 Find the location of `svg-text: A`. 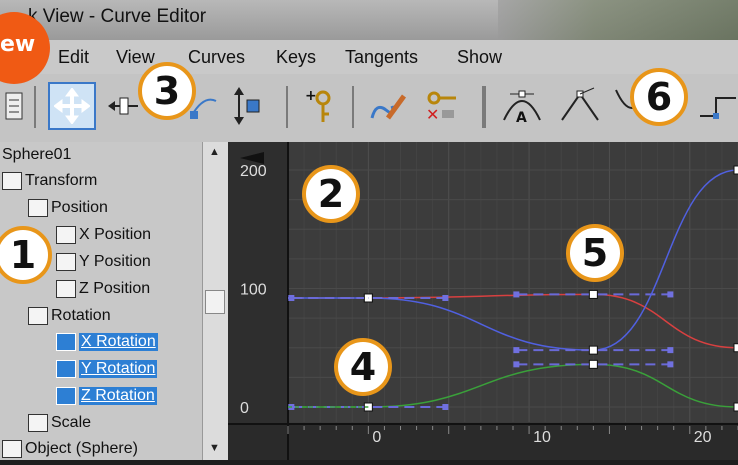

svg-text: A is located at coordinates (521, 118).